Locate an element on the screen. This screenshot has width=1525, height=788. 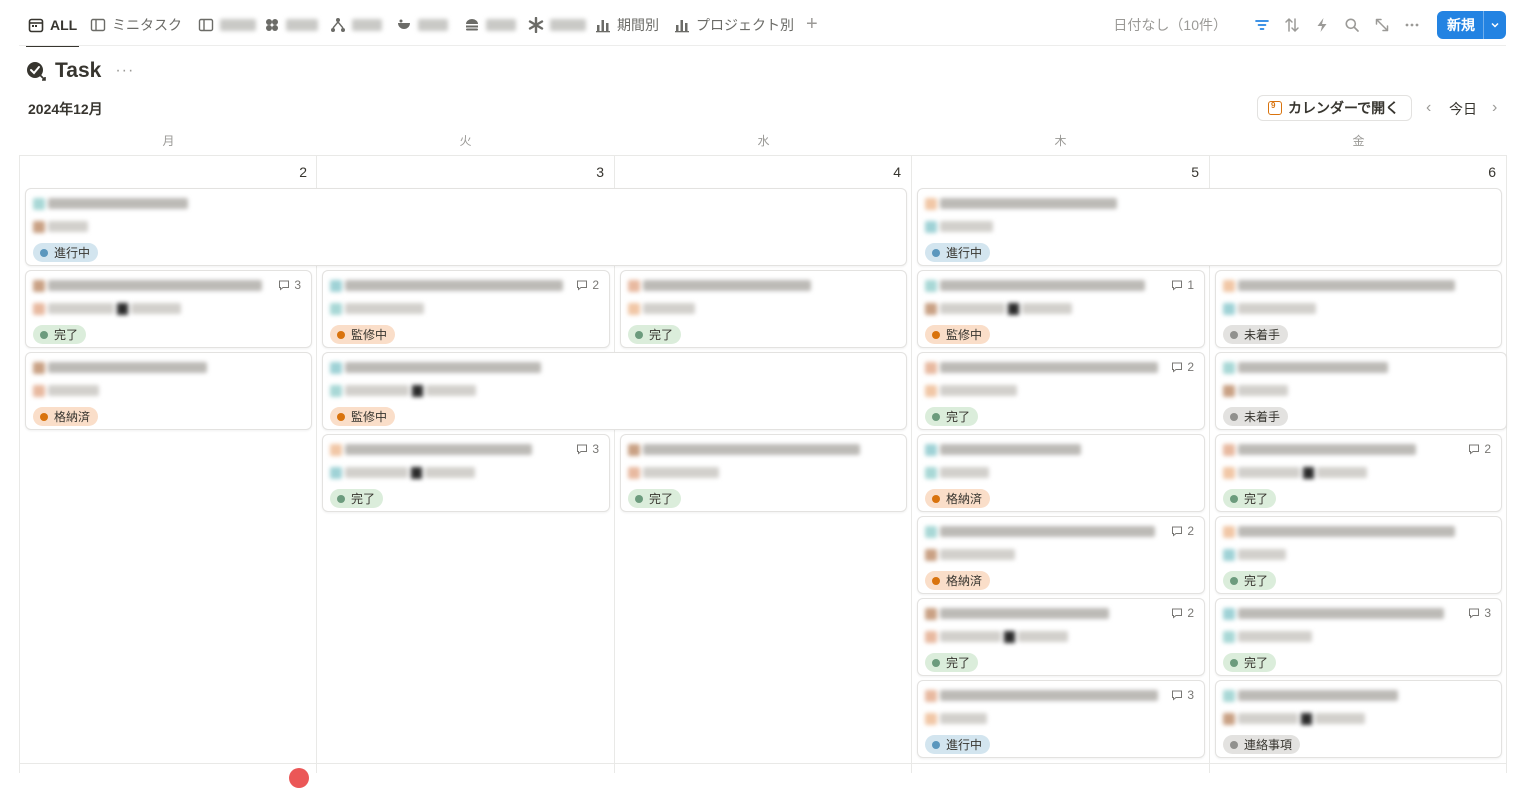
day-number: 4 is located at coordinates (881, 172).